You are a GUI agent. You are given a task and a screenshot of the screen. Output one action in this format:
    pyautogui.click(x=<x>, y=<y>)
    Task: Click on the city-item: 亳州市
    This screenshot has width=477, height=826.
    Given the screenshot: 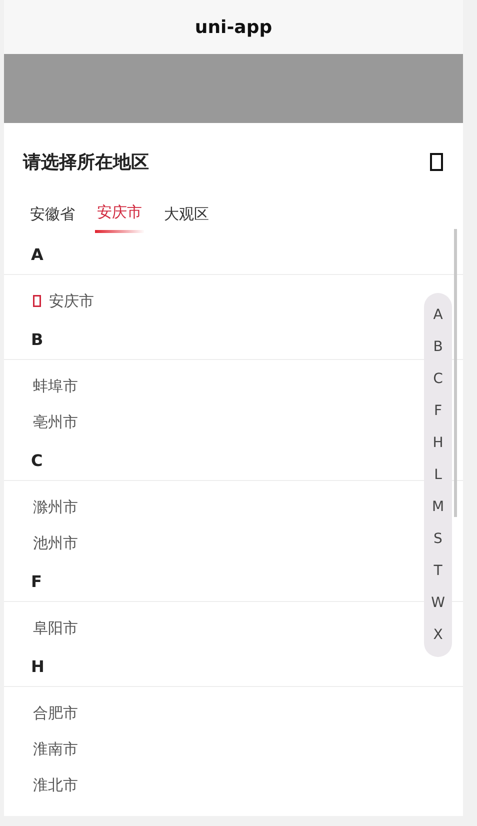 What is the action you would take?
    pyautogui.click(x=55, y=422)
    